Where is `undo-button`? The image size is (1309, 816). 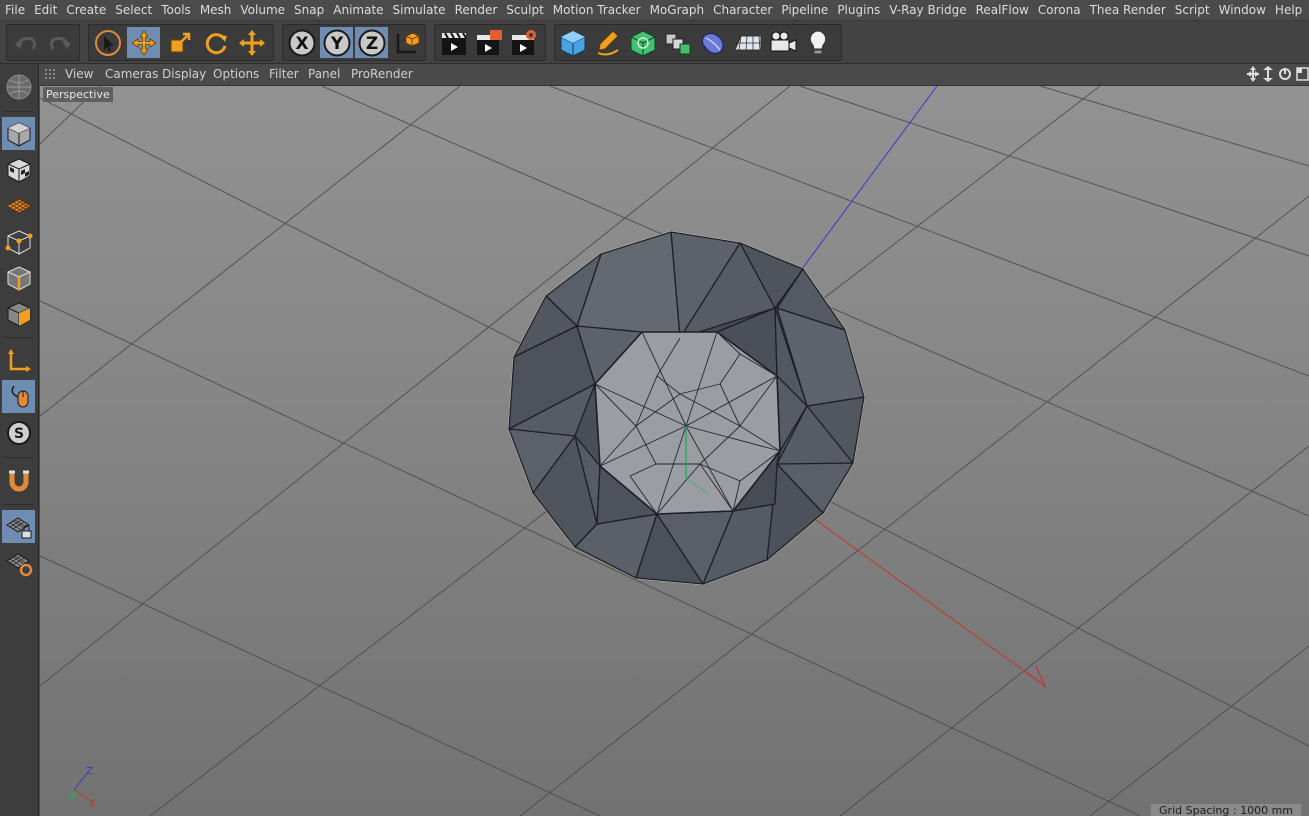 undo-button is located at coordinates (25, 42).